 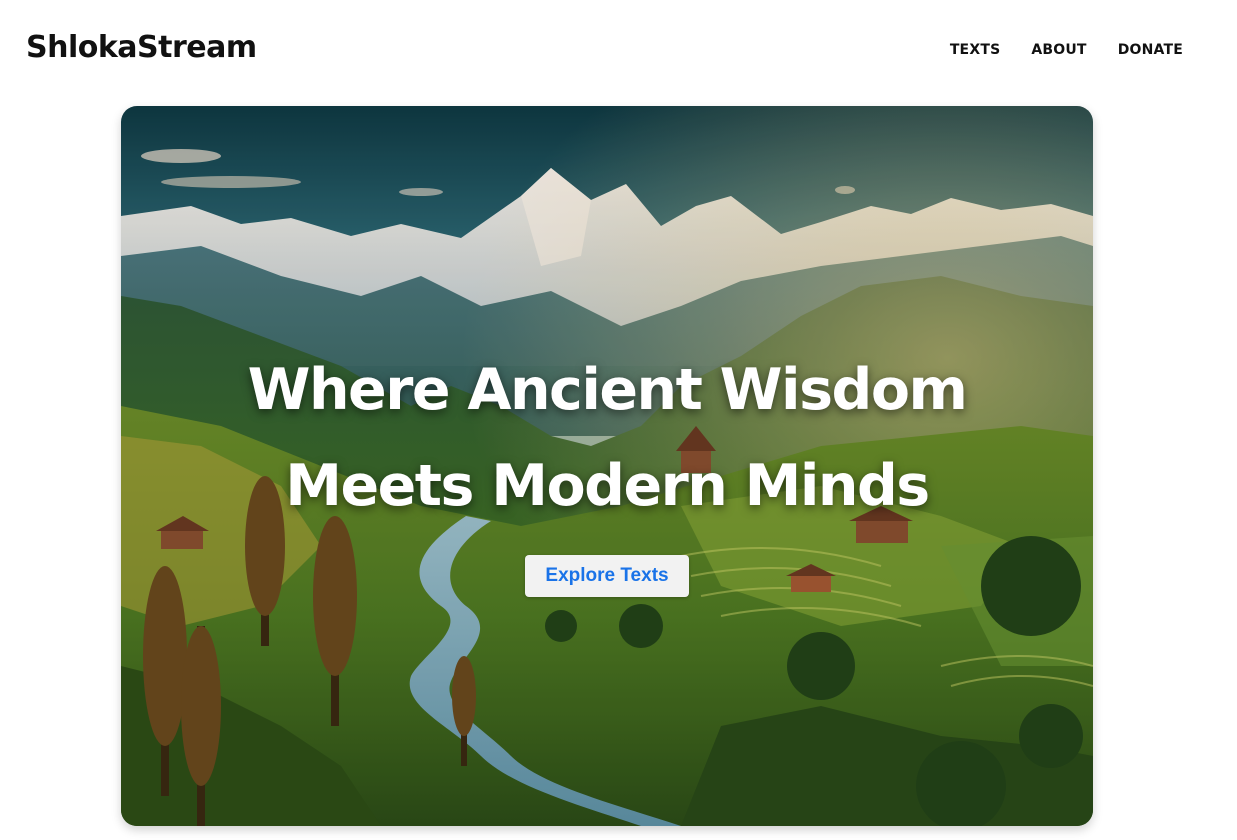 I want to click on hero-title-line2: Meets Modern Minds, so click(x=607, y=486).